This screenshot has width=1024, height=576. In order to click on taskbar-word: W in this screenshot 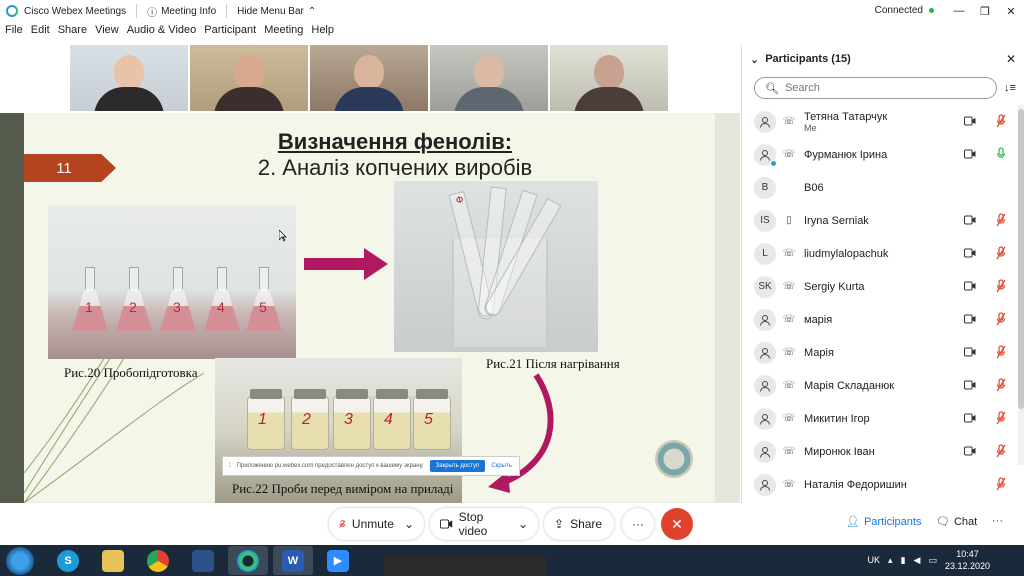, I will do `click(293, 560)`.